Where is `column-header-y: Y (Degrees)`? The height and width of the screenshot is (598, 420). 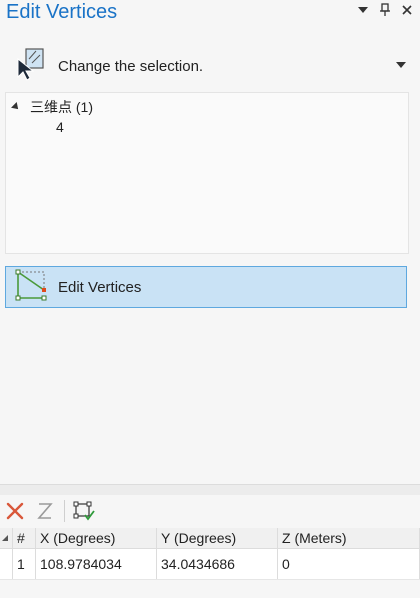
column-header-y: Y (Degrees) is located at coordinates (217, 538).